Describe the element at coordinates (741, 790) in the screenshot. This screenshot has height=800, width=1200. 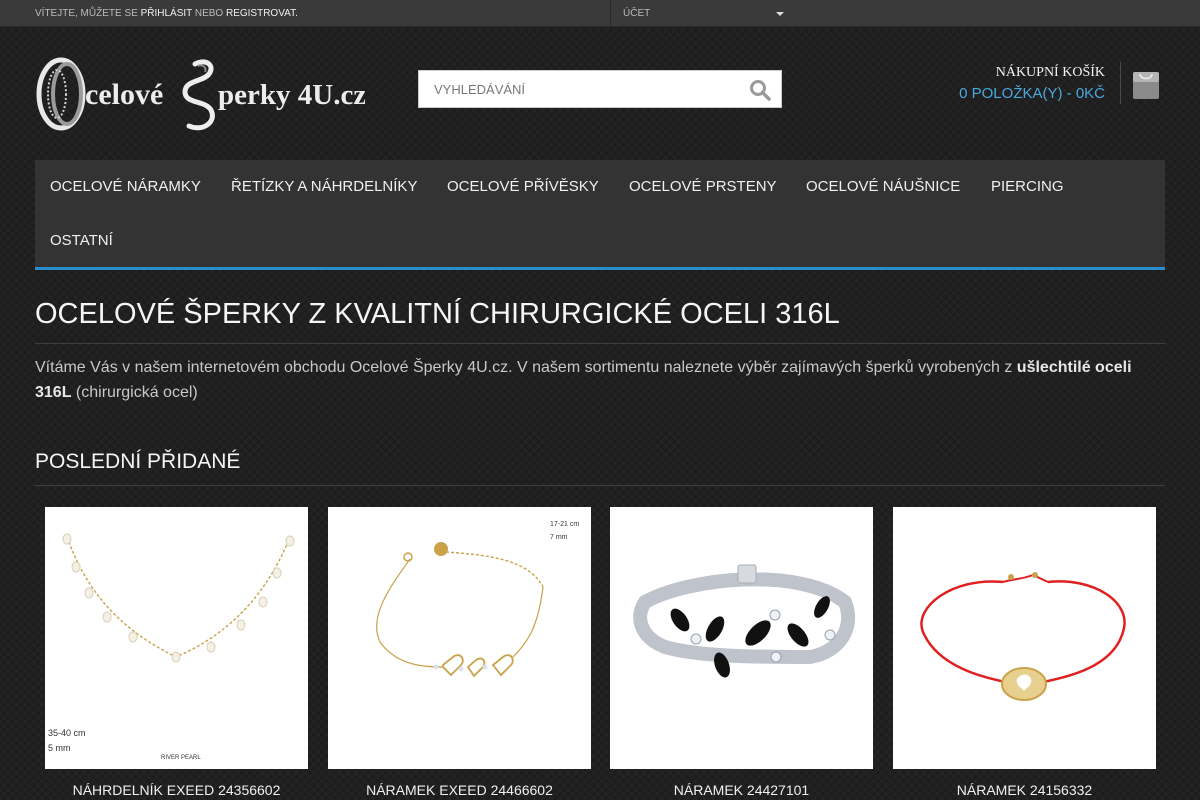
I see `product-name: Náramek 24427101` at that location.